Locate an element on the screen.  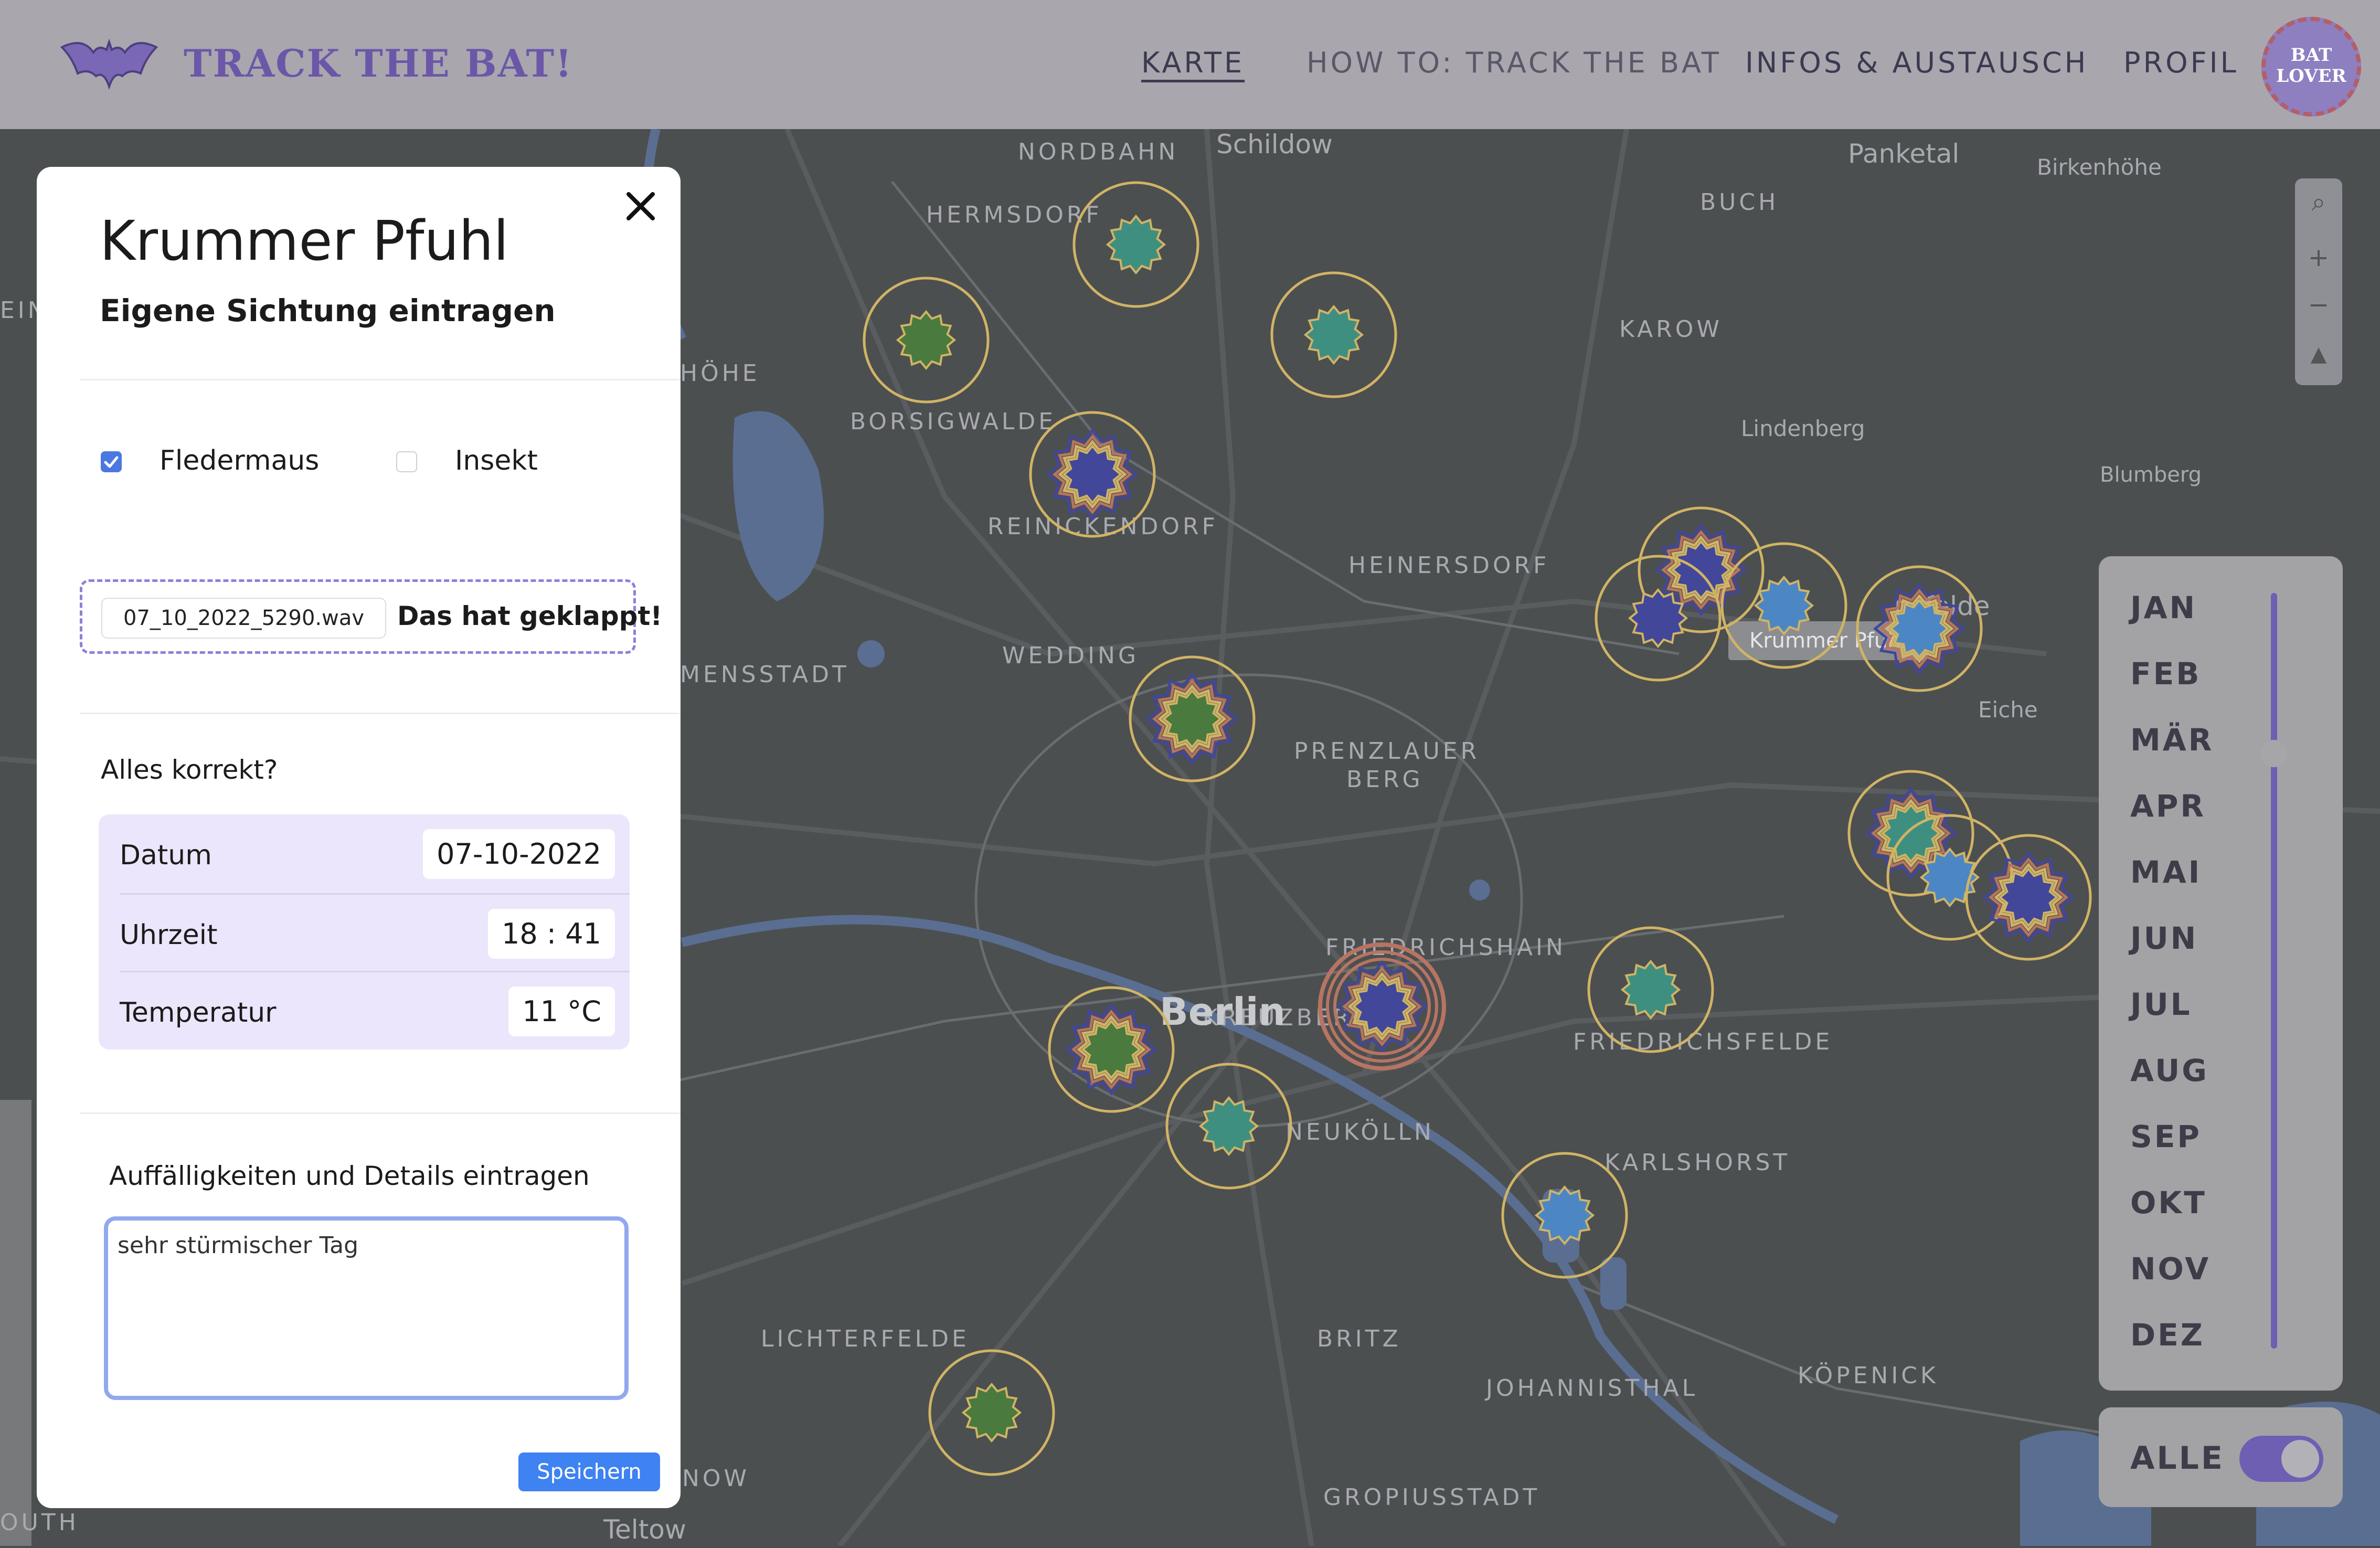
detail-row-uhrzeit: Uhrzeit 18 : 41 is located at coordinates (364, 934).